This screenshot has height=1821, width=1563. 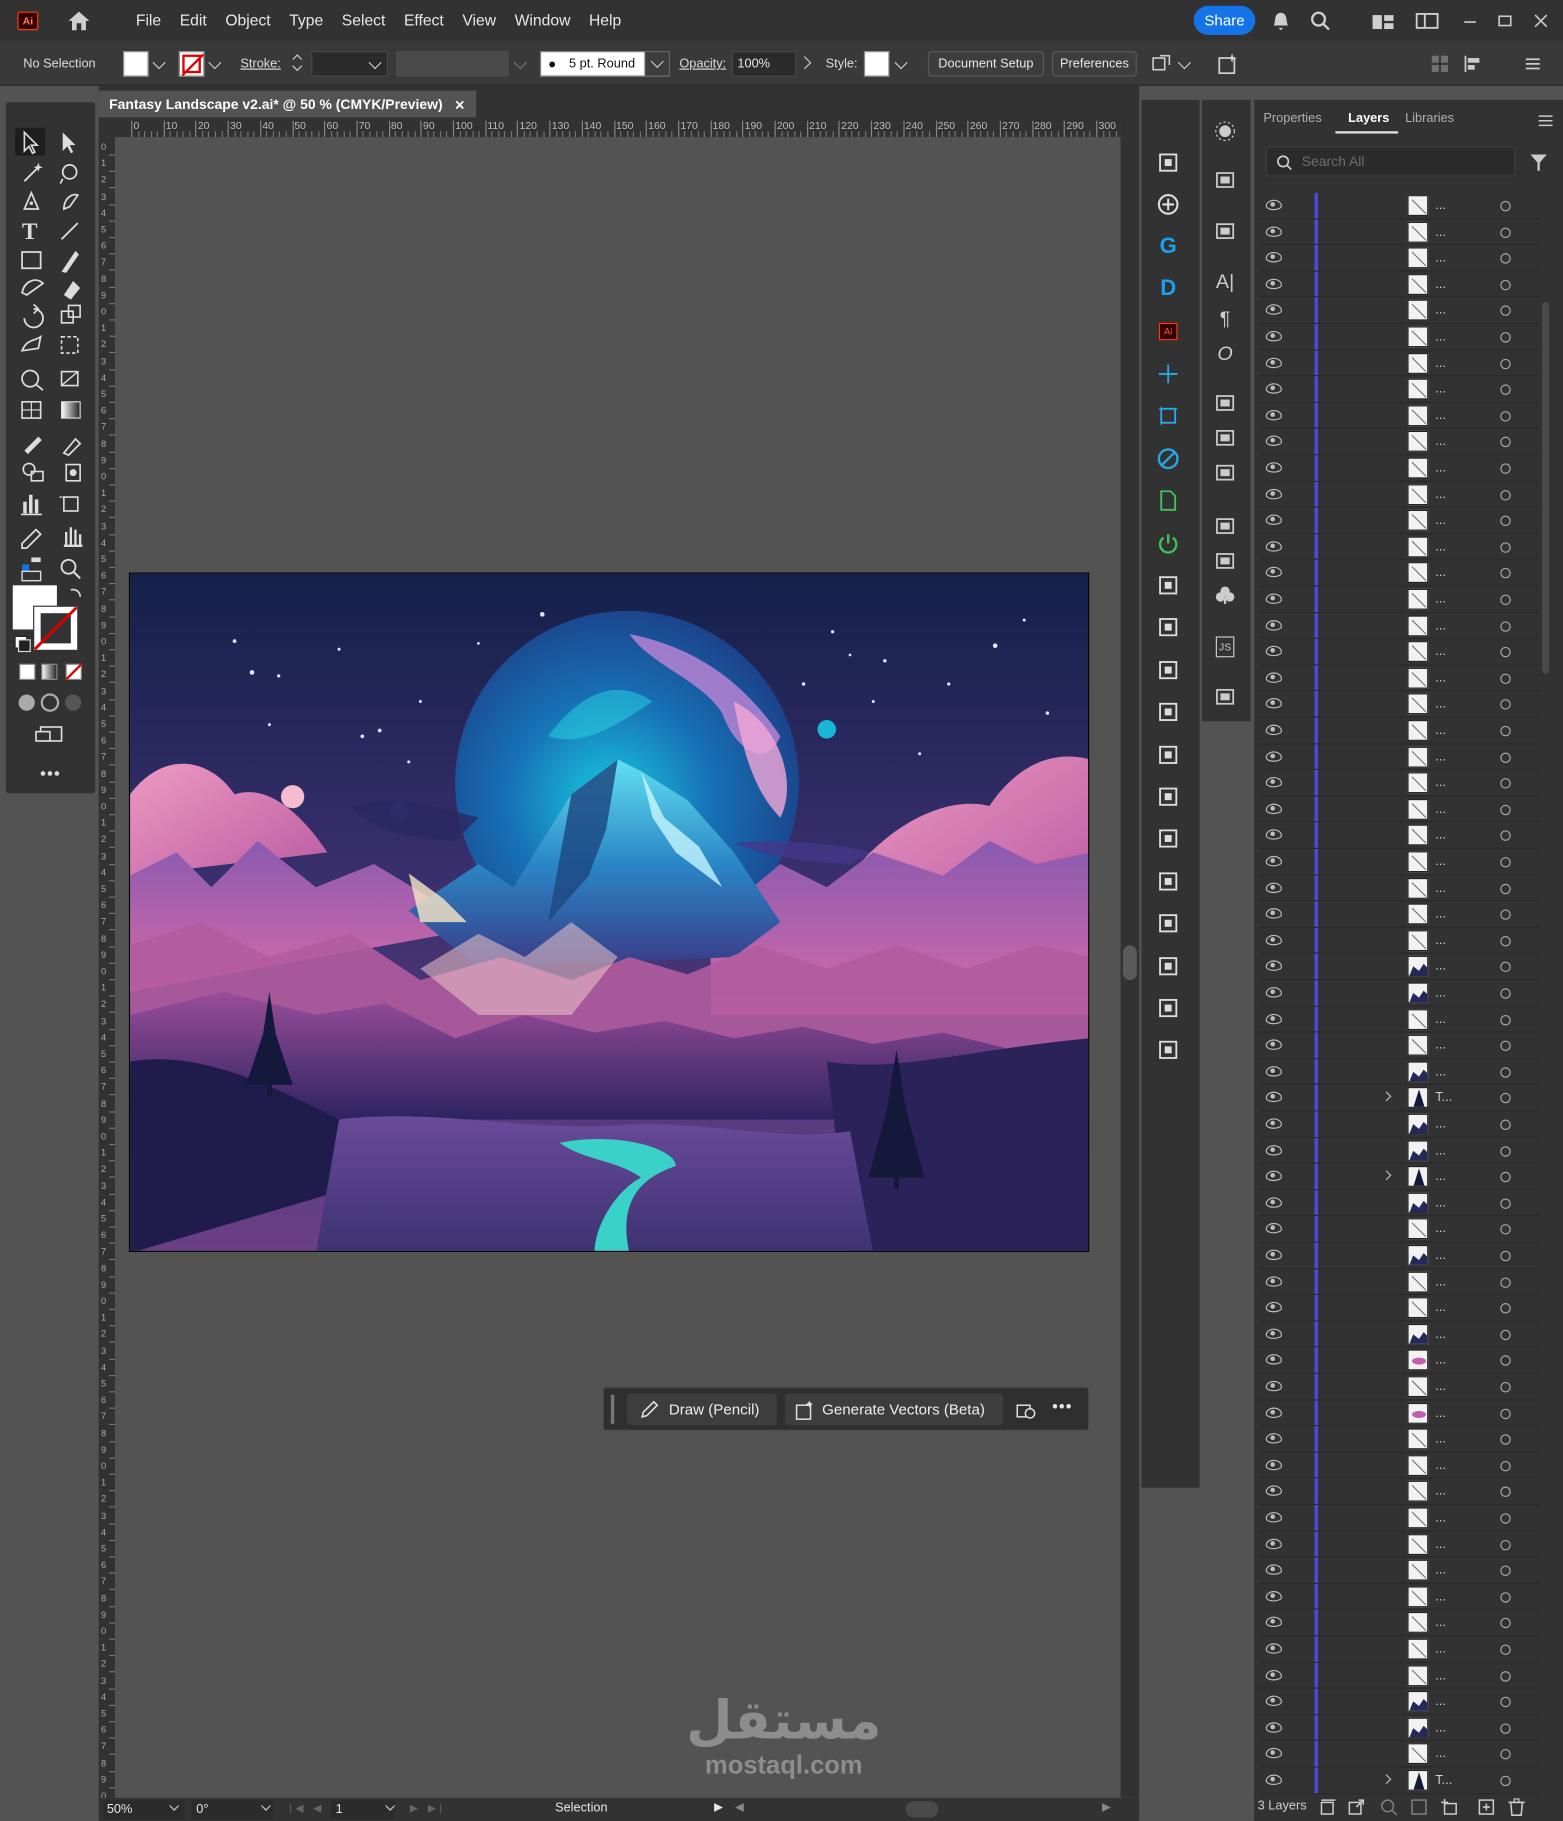 What do you see at coordinates (1168, 332) in the screenshot?
I see `ai-plugin-icon: Ai` at bounding box center [1168, 332].